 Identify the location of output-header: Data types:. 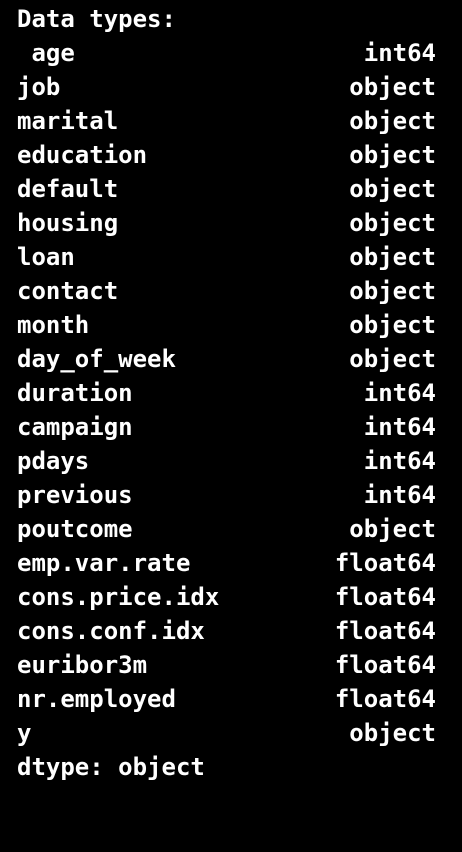
(96, 19).